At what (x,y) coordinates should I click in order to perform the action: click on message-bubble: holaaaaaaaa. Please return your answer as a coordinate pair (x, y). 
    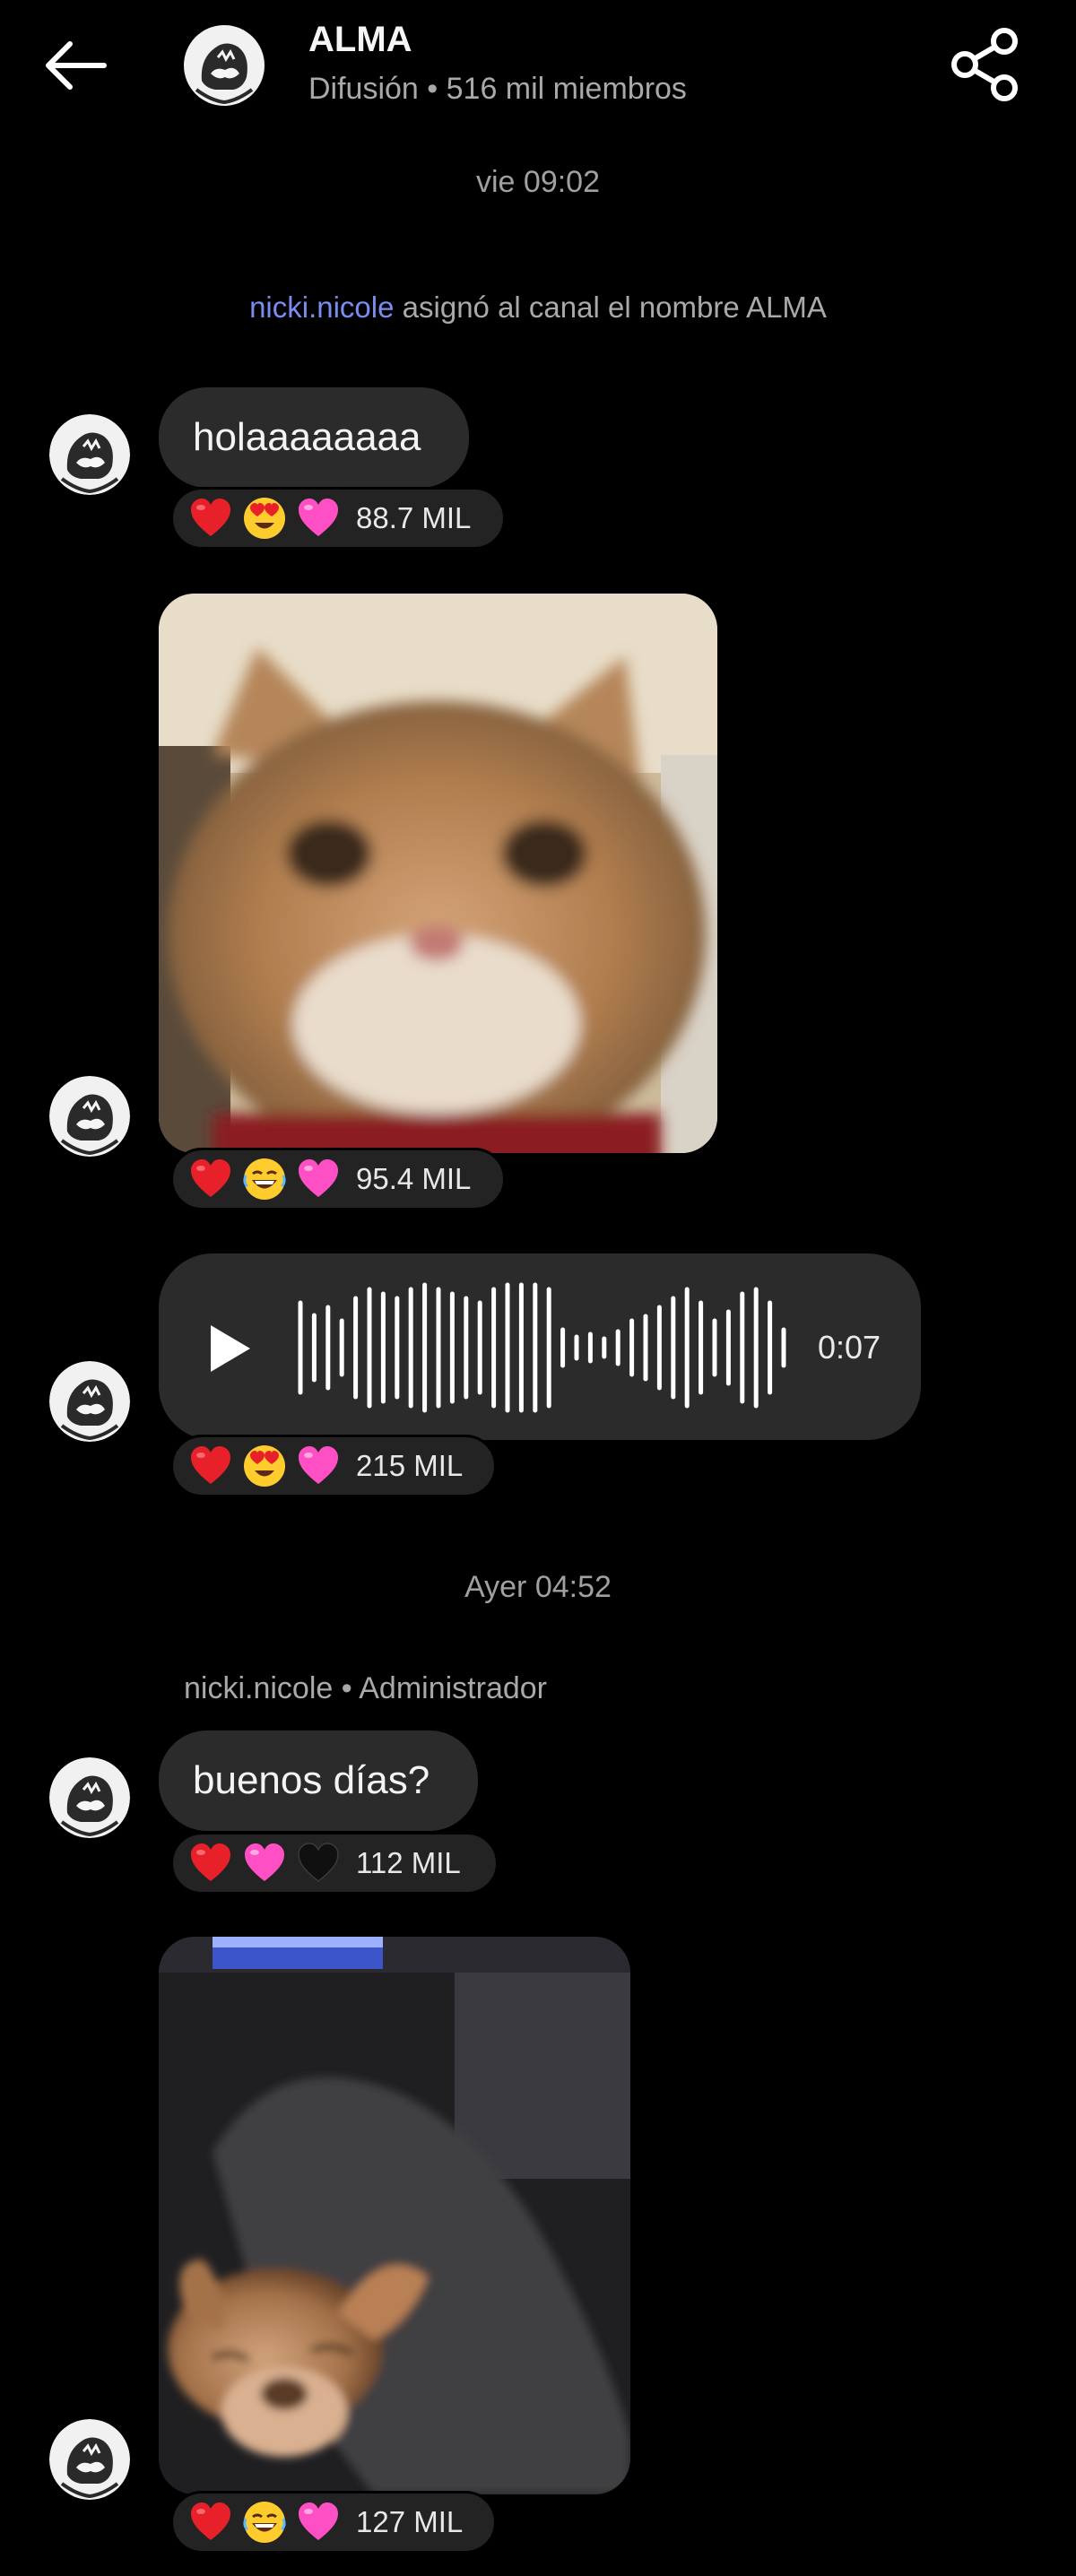
    Looking at the image, I should click on (314, 437).